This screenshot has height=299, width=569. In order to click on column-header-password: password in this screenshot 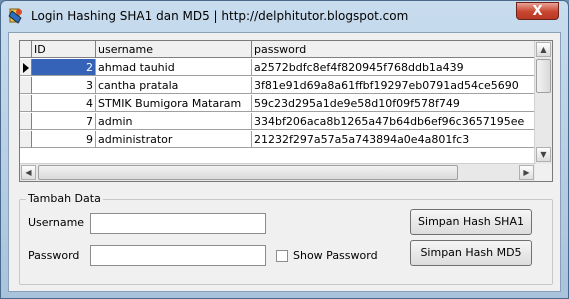, I will do `click(394, 49)`.